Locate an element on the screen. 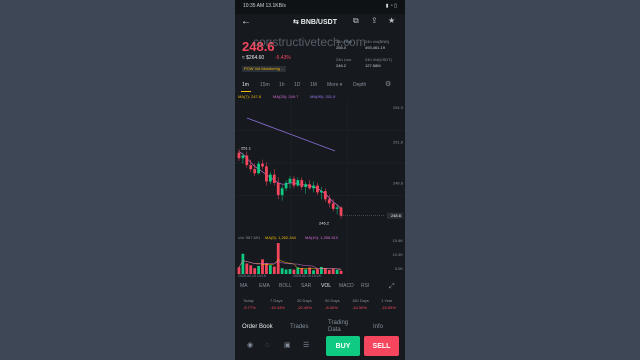 The height and width of the screenshot is (360, 640). perf-label: 180 Days is located at coordinates (360, 300).